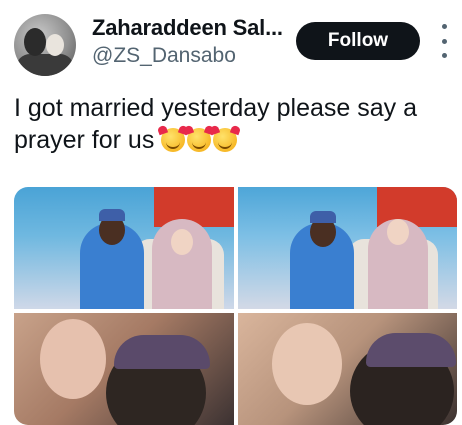 The image size is (462, 425). What do you see at coordinates (35, 42) in the screenshot?
I see `avatar-face-man` at bounding box center [35, 42].